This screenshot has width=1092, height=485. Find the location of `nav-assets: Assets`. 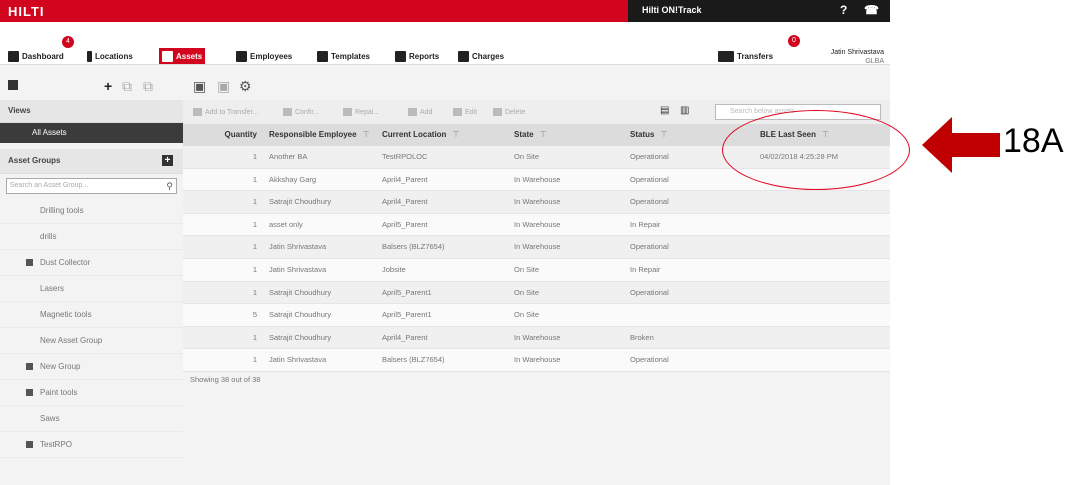

nav-assets: Assets is located at coordinates (182, 56).